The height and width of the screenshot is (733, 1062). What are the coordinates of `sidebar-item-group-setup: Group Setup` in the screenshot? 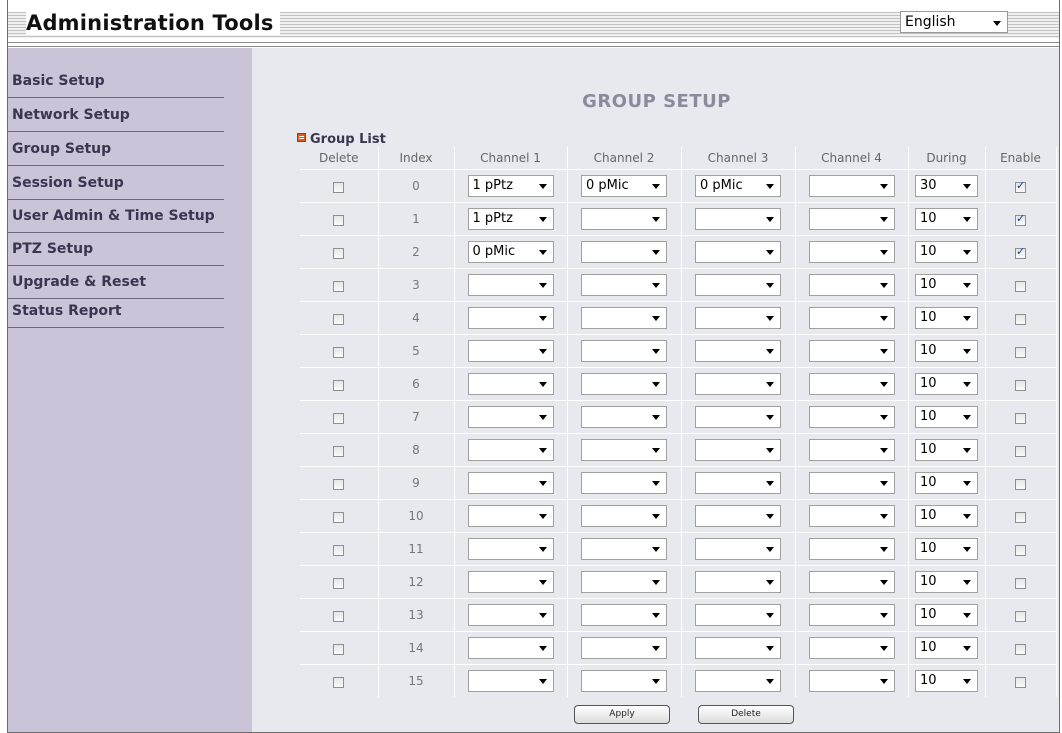 It's located at (116, 149).